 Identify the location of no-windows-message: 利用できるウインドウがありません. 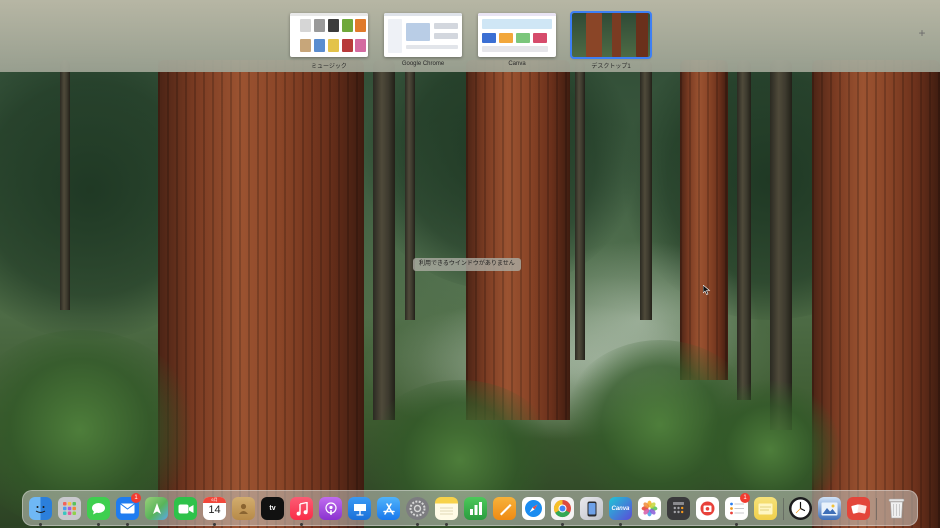
(467, 264).